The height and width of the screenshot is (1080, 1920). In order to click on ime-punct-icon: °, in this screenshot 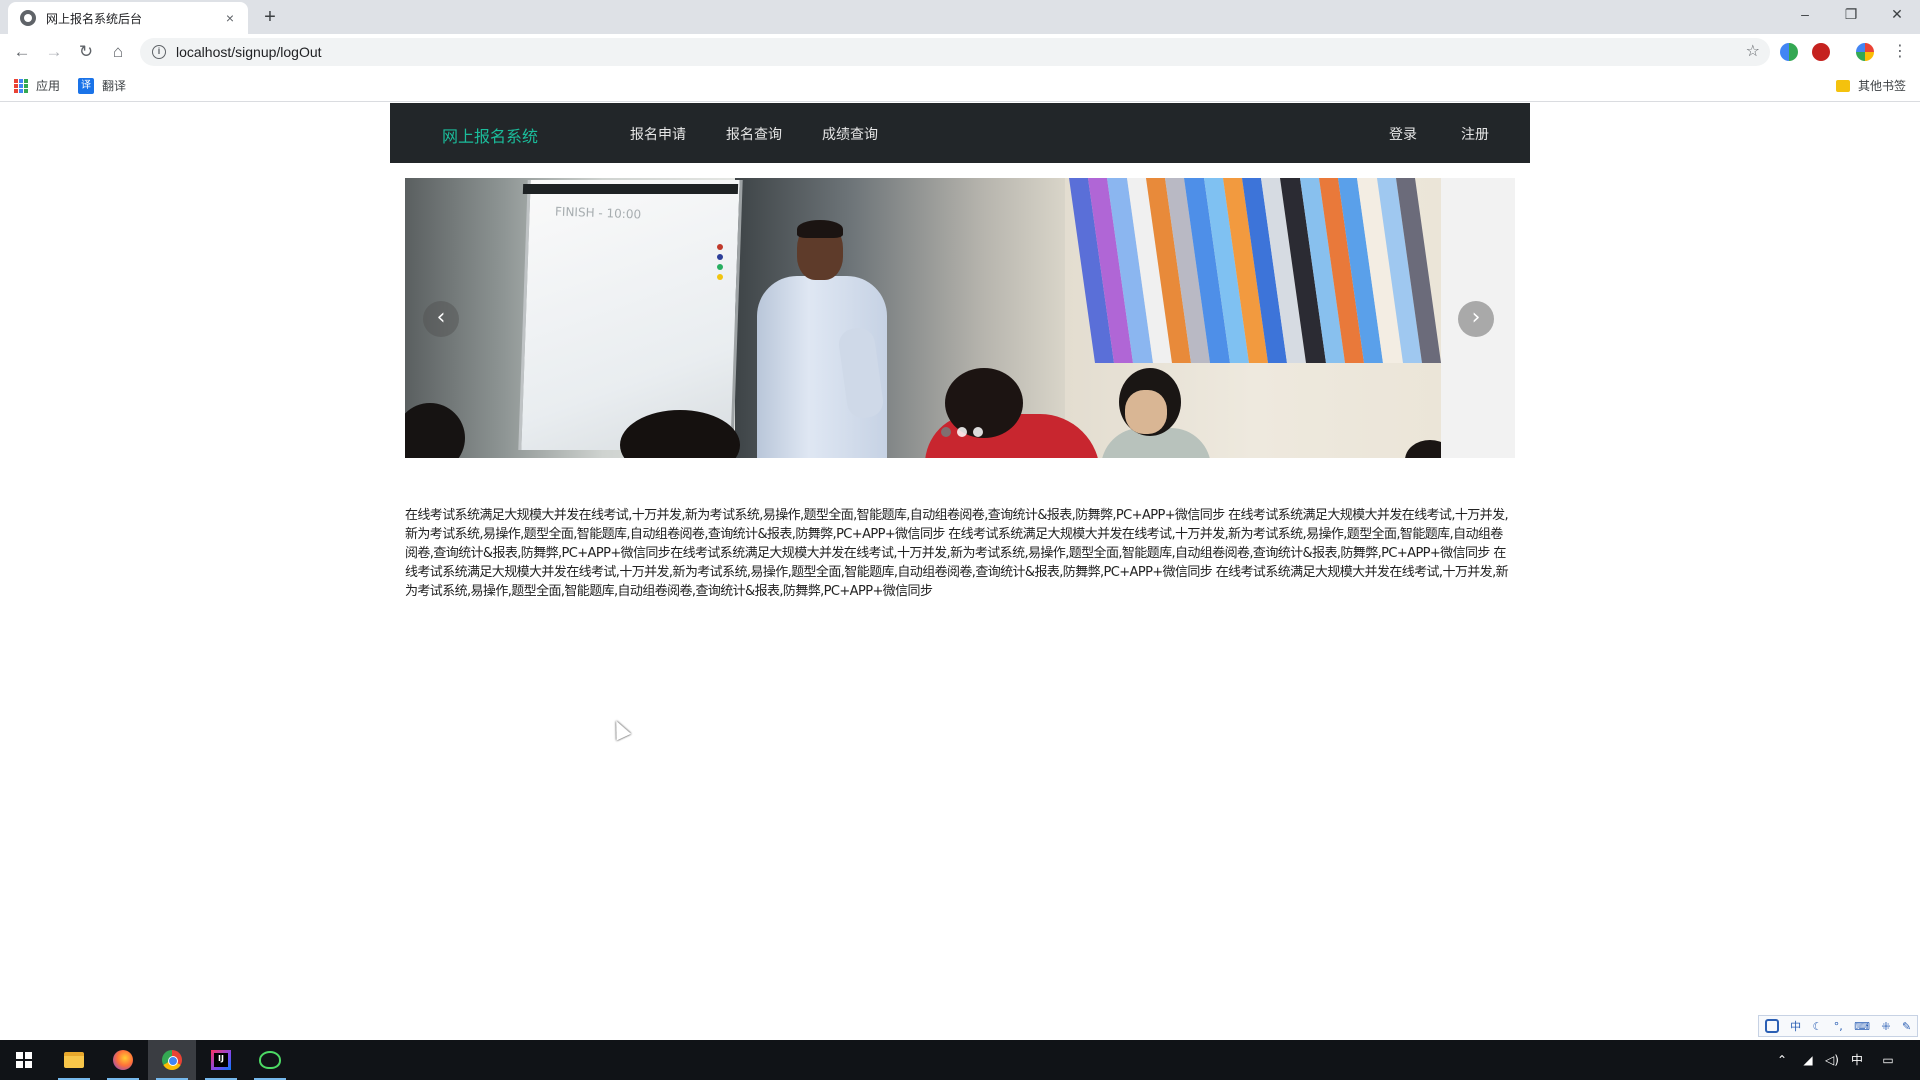, I will do `click(1838, 1026)`.